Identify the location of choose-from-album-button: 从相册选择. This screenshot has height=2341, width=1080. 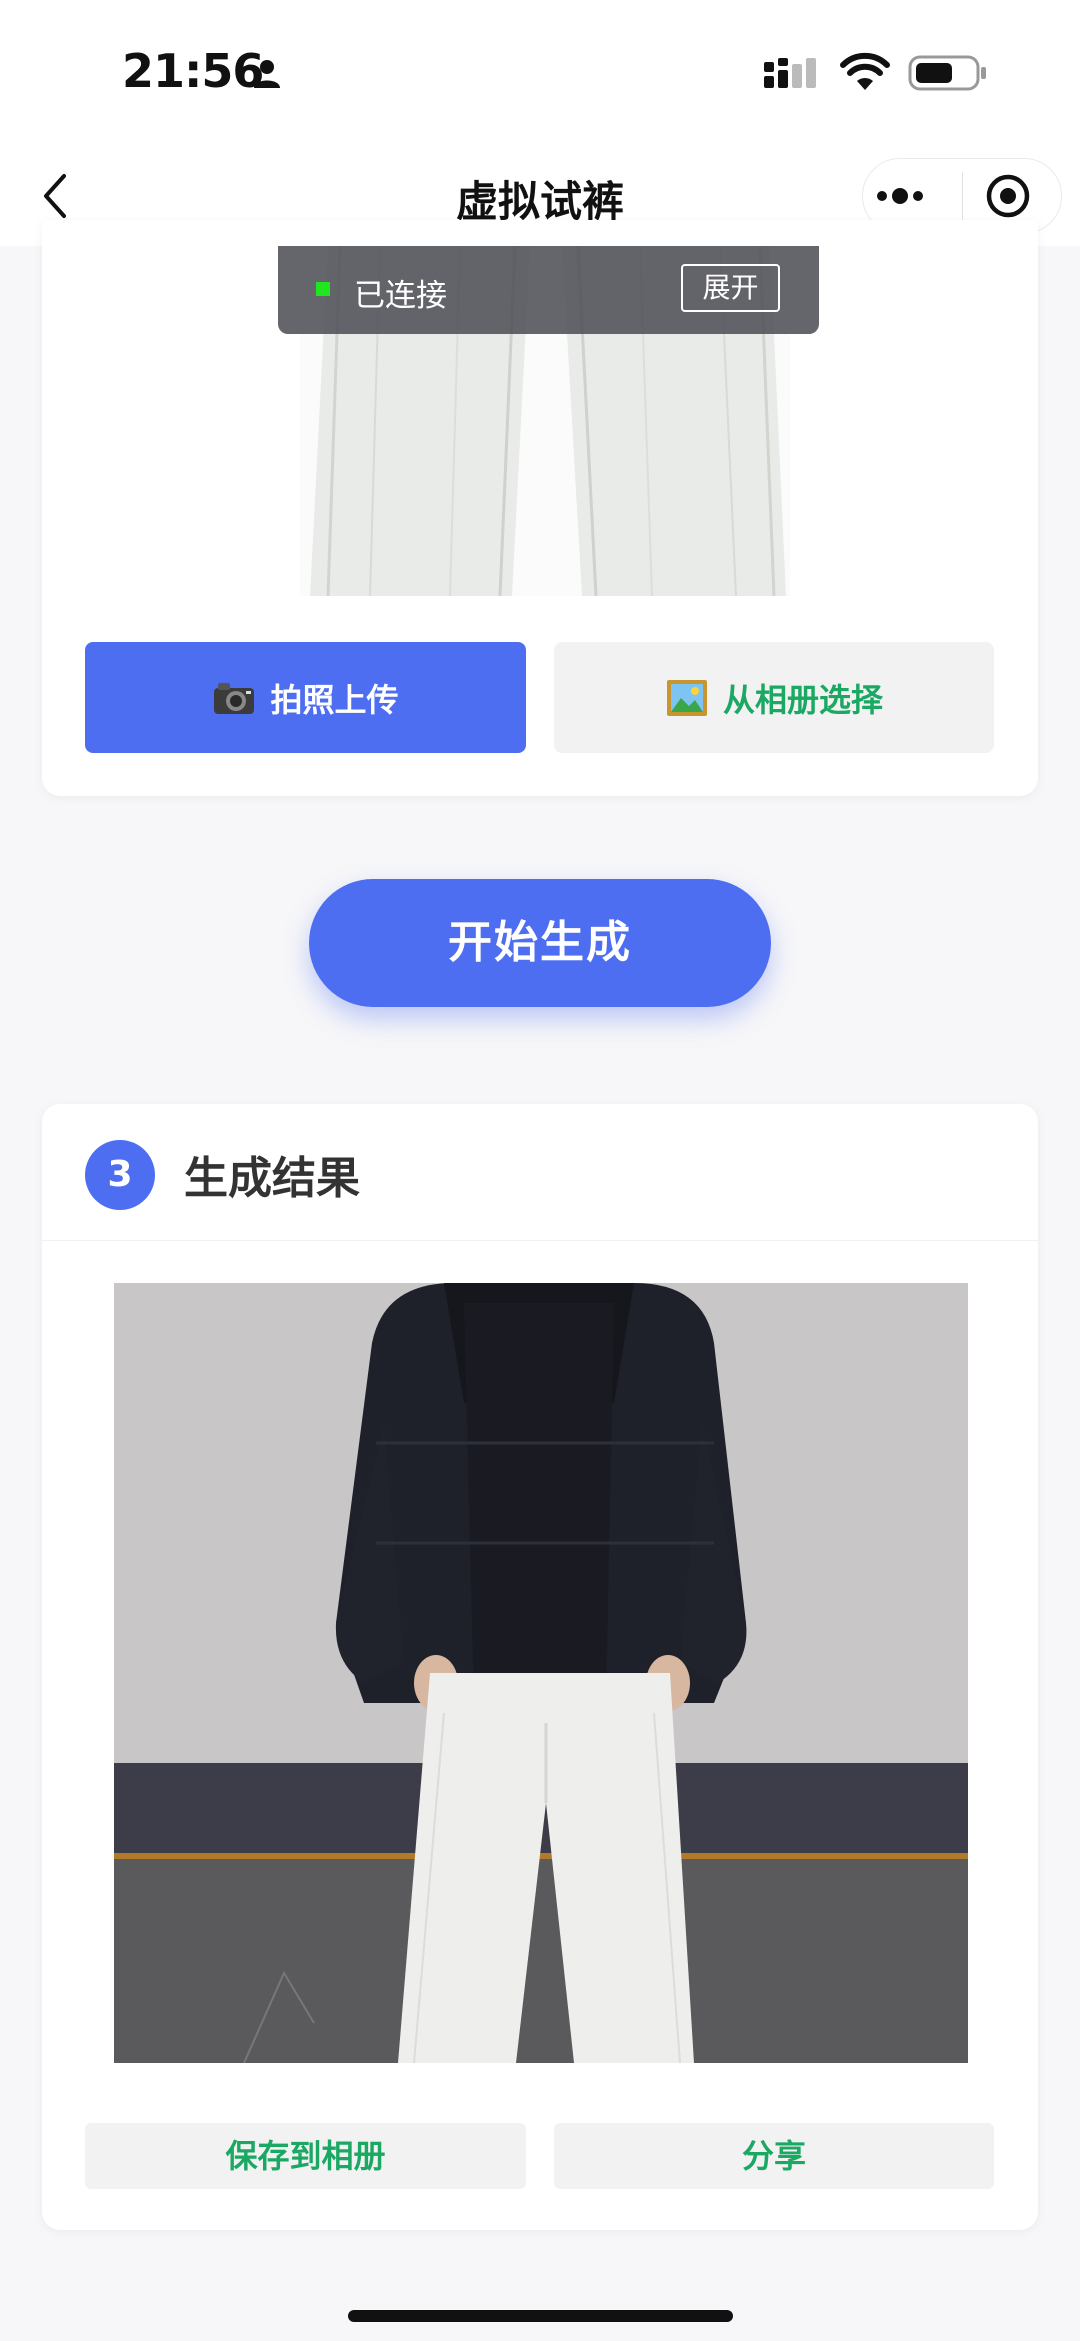
(774, 697).